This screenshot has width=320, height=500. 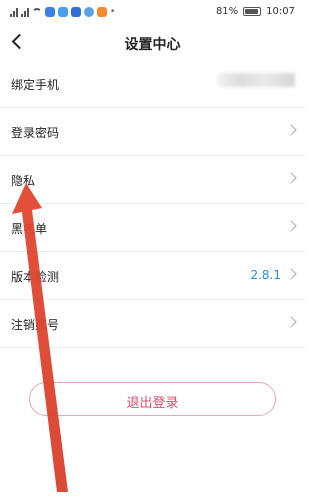 What do you see at coordinates (35, 85) in the screenshot?
I see `settings-item-label: 绑定手机` at bounding box center [35, 85].